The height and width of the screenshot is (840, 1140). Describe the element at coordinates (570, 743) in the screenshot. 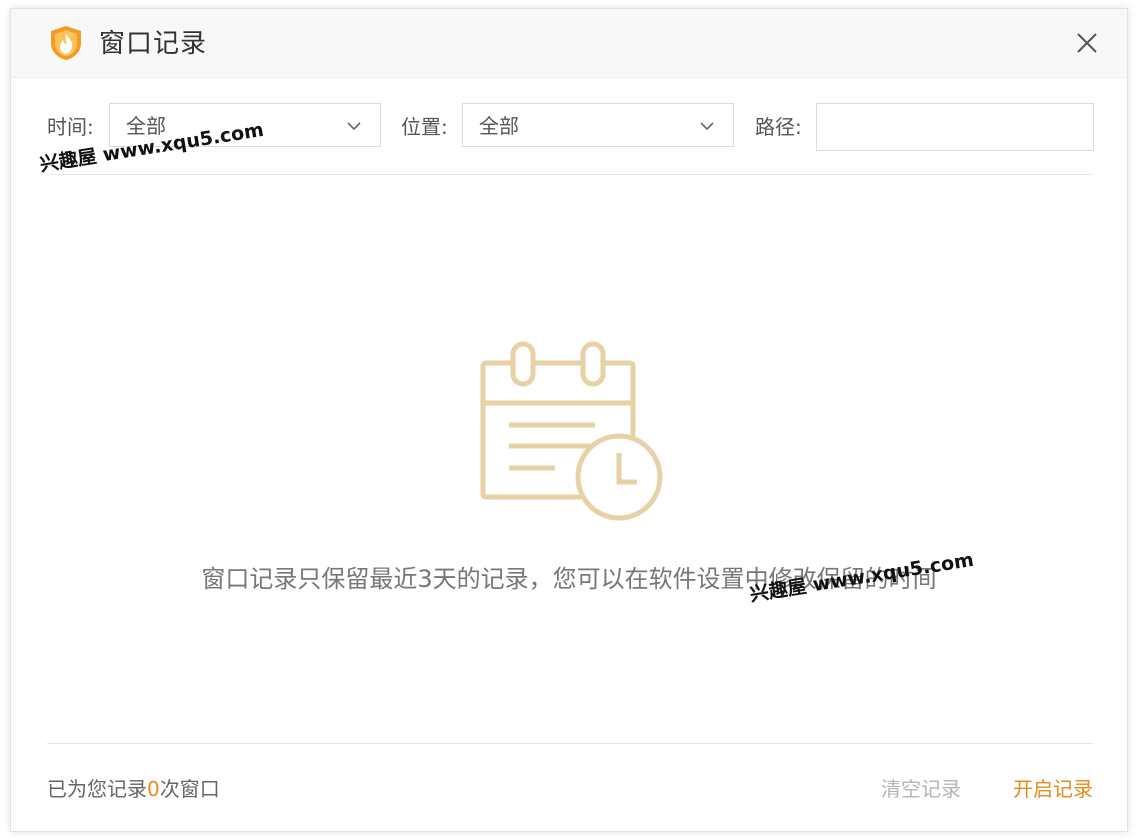

I see `bottom-divider` at that location.